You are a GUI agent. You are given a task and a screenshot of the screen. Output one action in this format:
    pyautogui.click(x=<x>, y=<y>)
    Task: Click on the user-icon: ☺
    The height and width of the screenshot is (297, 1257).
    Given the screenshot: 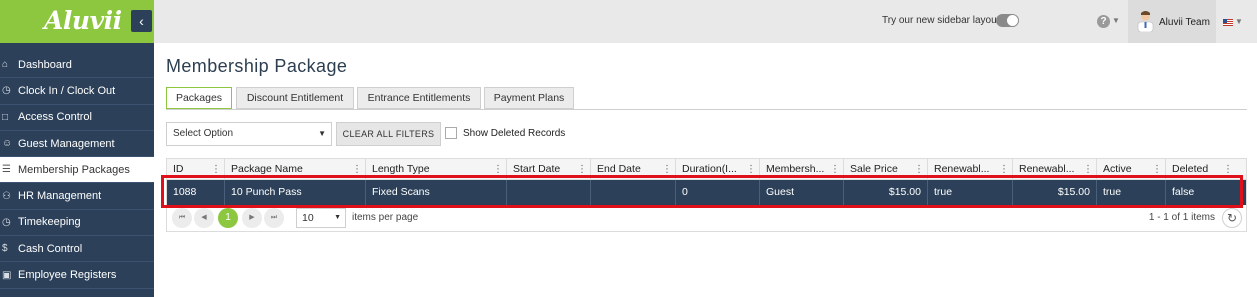 What is the action you would take?
    pyautogui.click(x=7, y=144)
    